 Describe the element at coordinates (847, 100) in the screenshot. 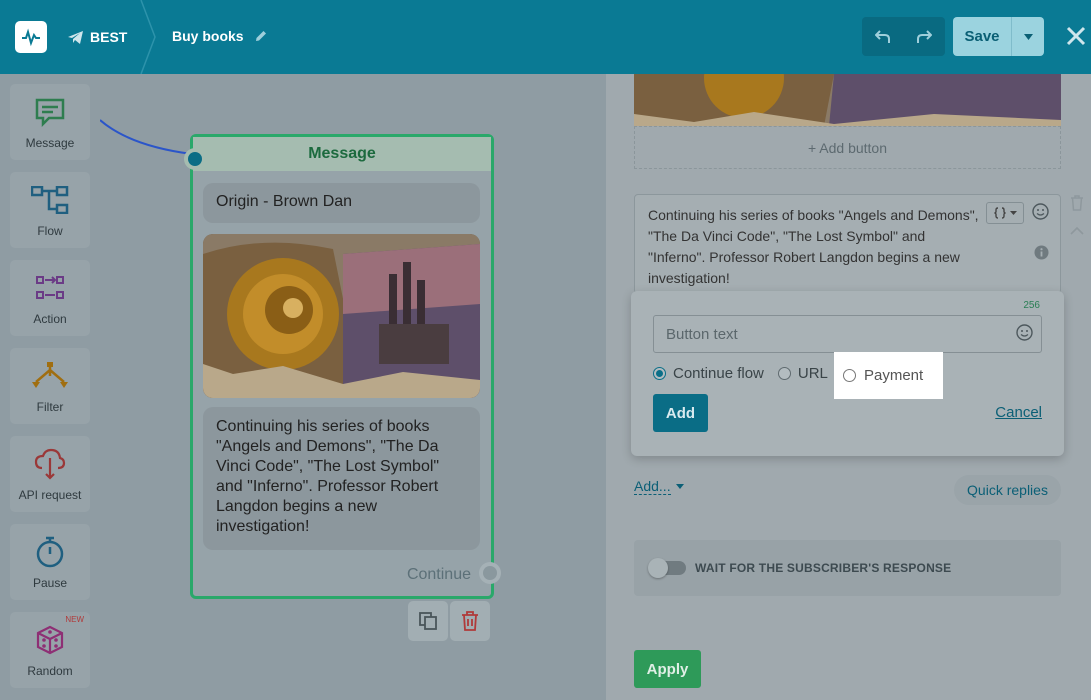

I see `panel-image-preview` at that location.